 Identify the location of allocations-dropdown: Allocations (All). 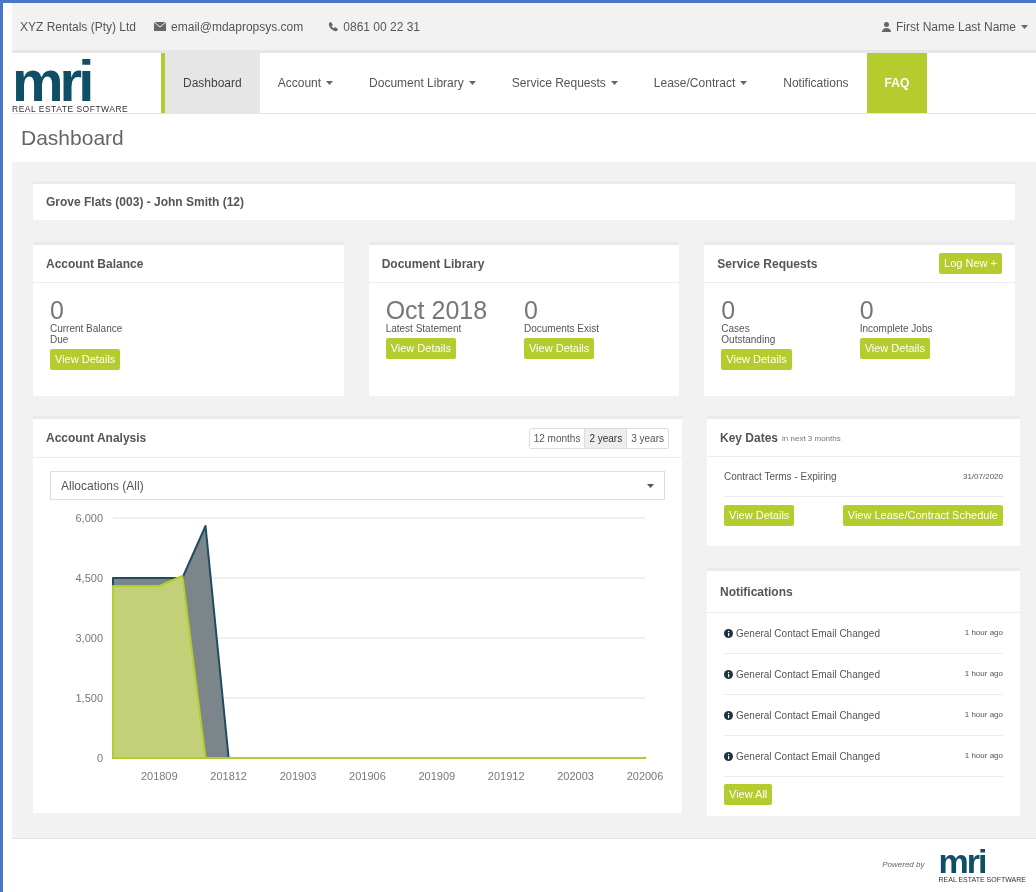
(357, 485).